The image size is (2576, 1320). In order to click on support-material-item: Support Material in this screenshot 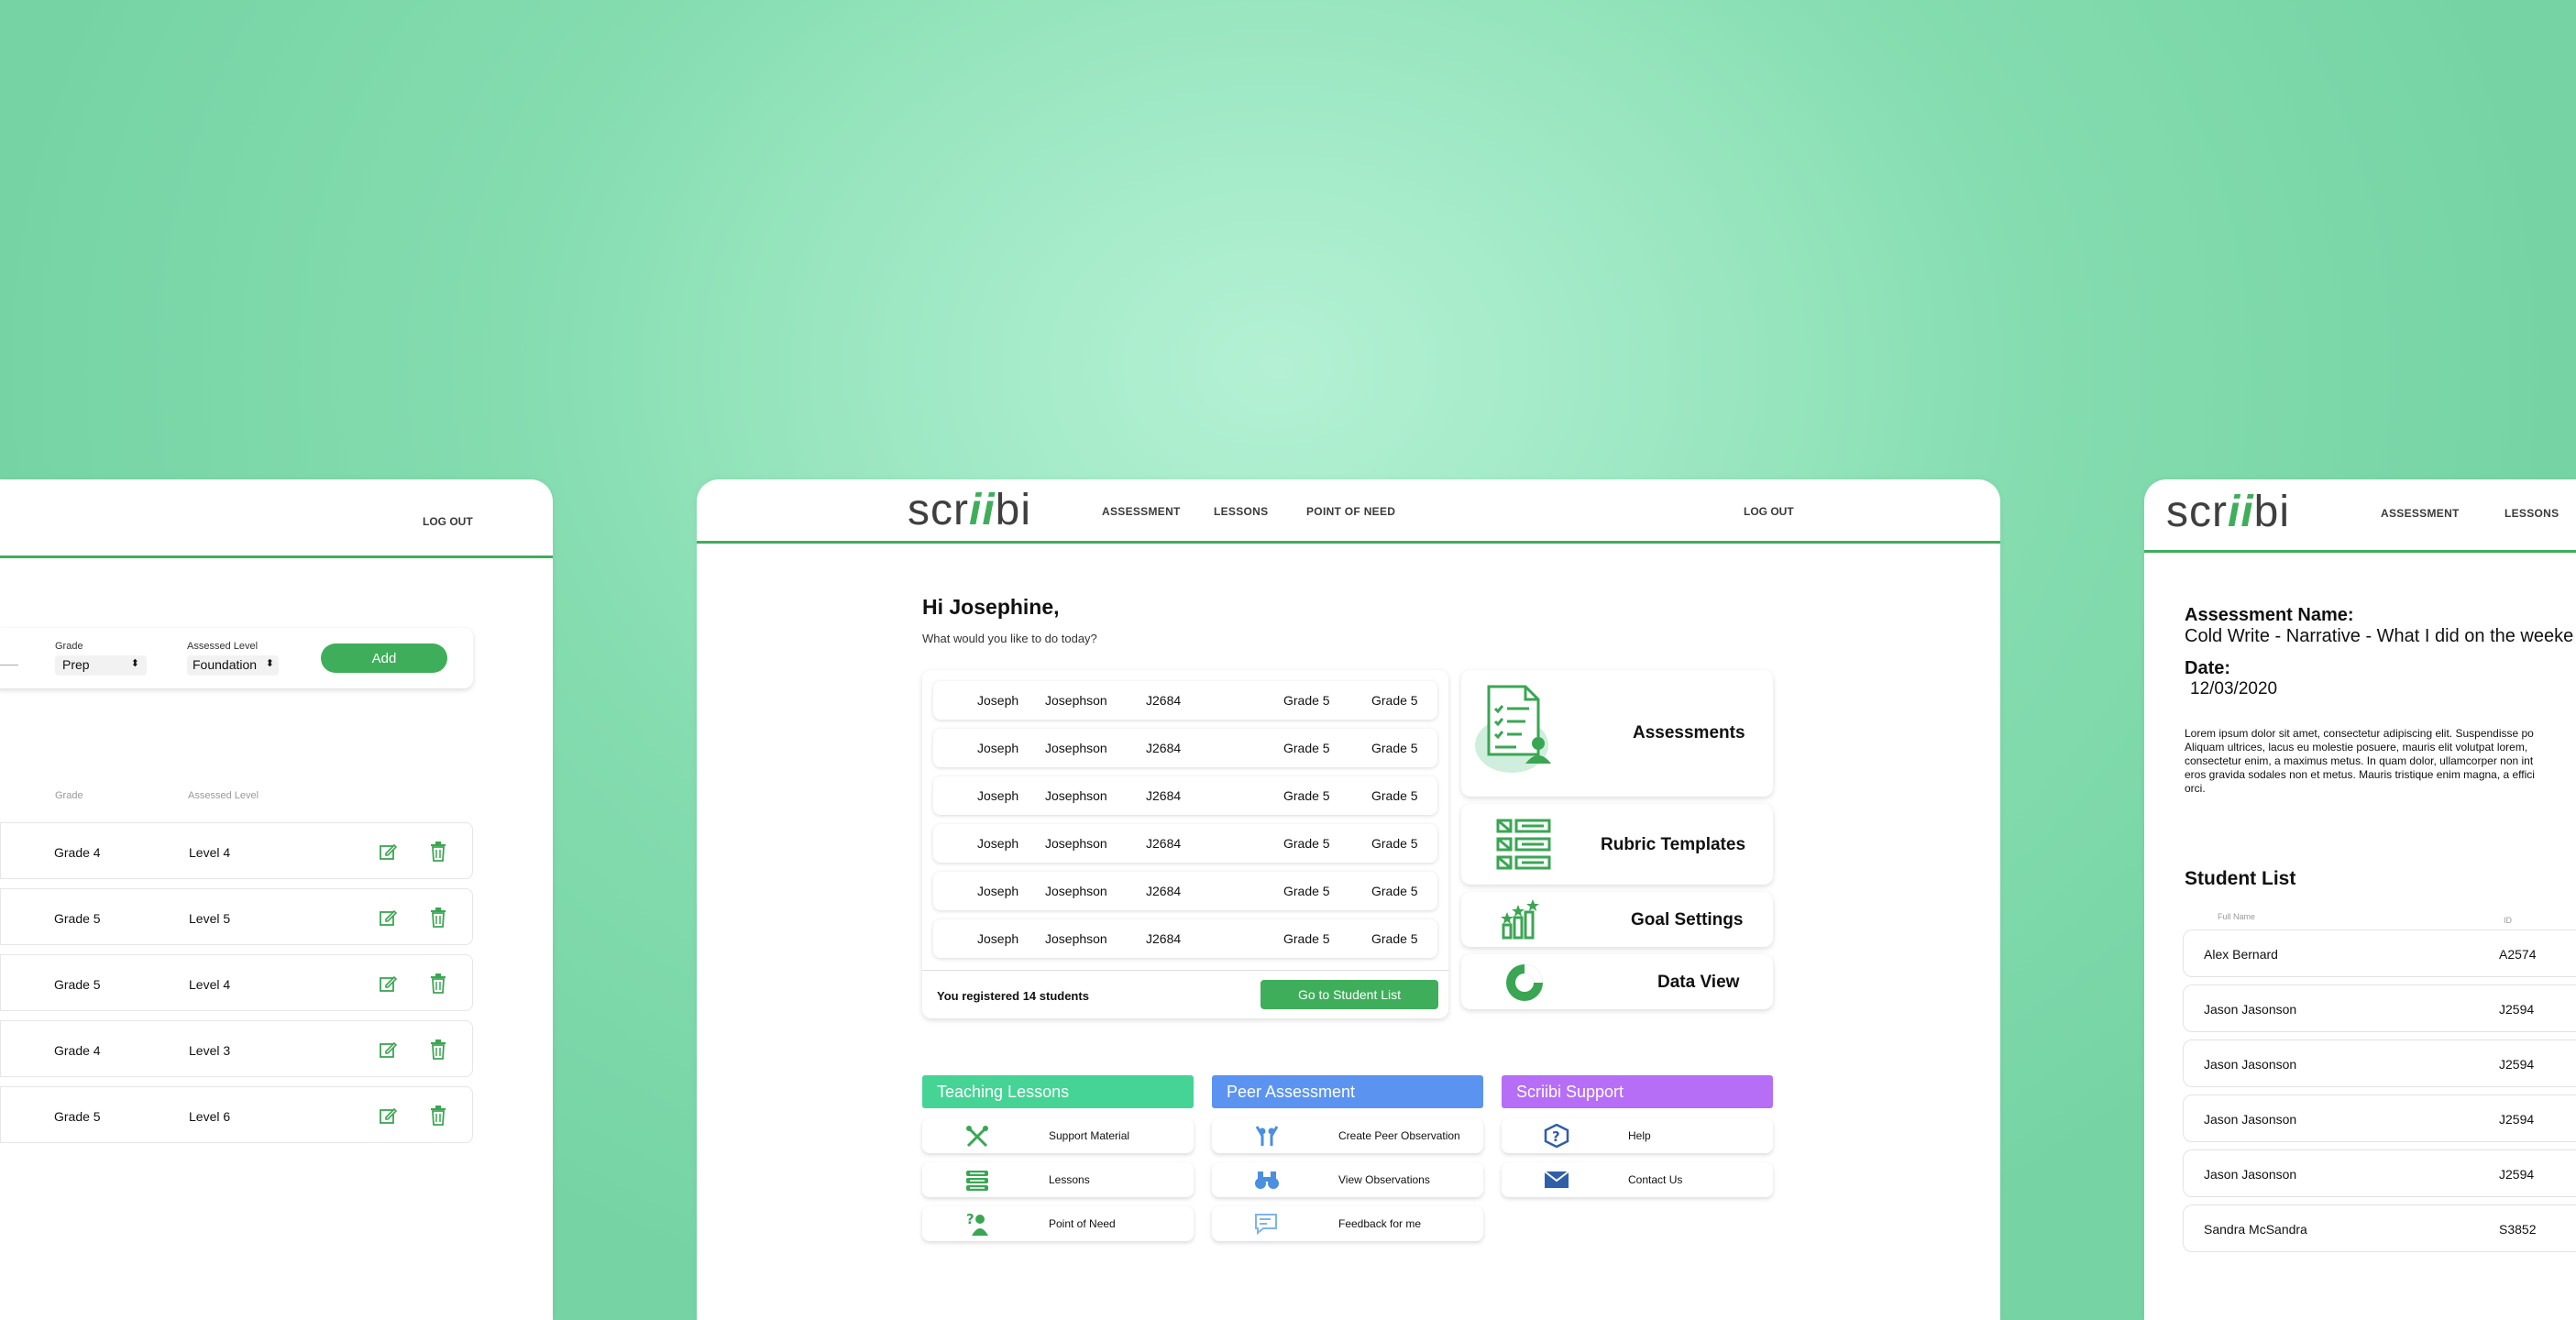, I will do `click(1058, 1135)`.